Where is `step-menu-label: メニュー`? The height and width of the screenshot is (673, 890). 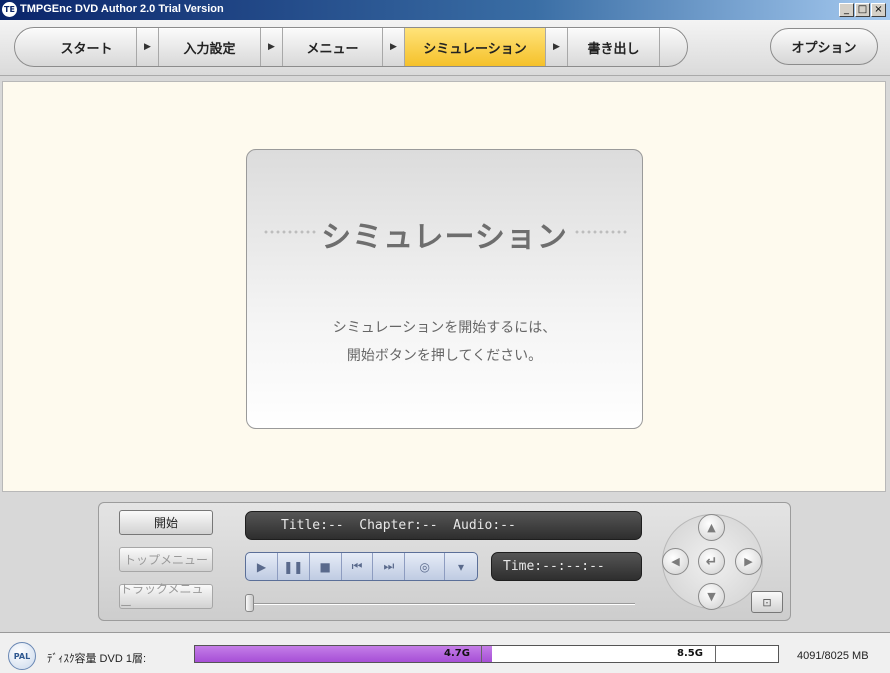 step-menu-label: メニュー is located at coordinates (332, 49).